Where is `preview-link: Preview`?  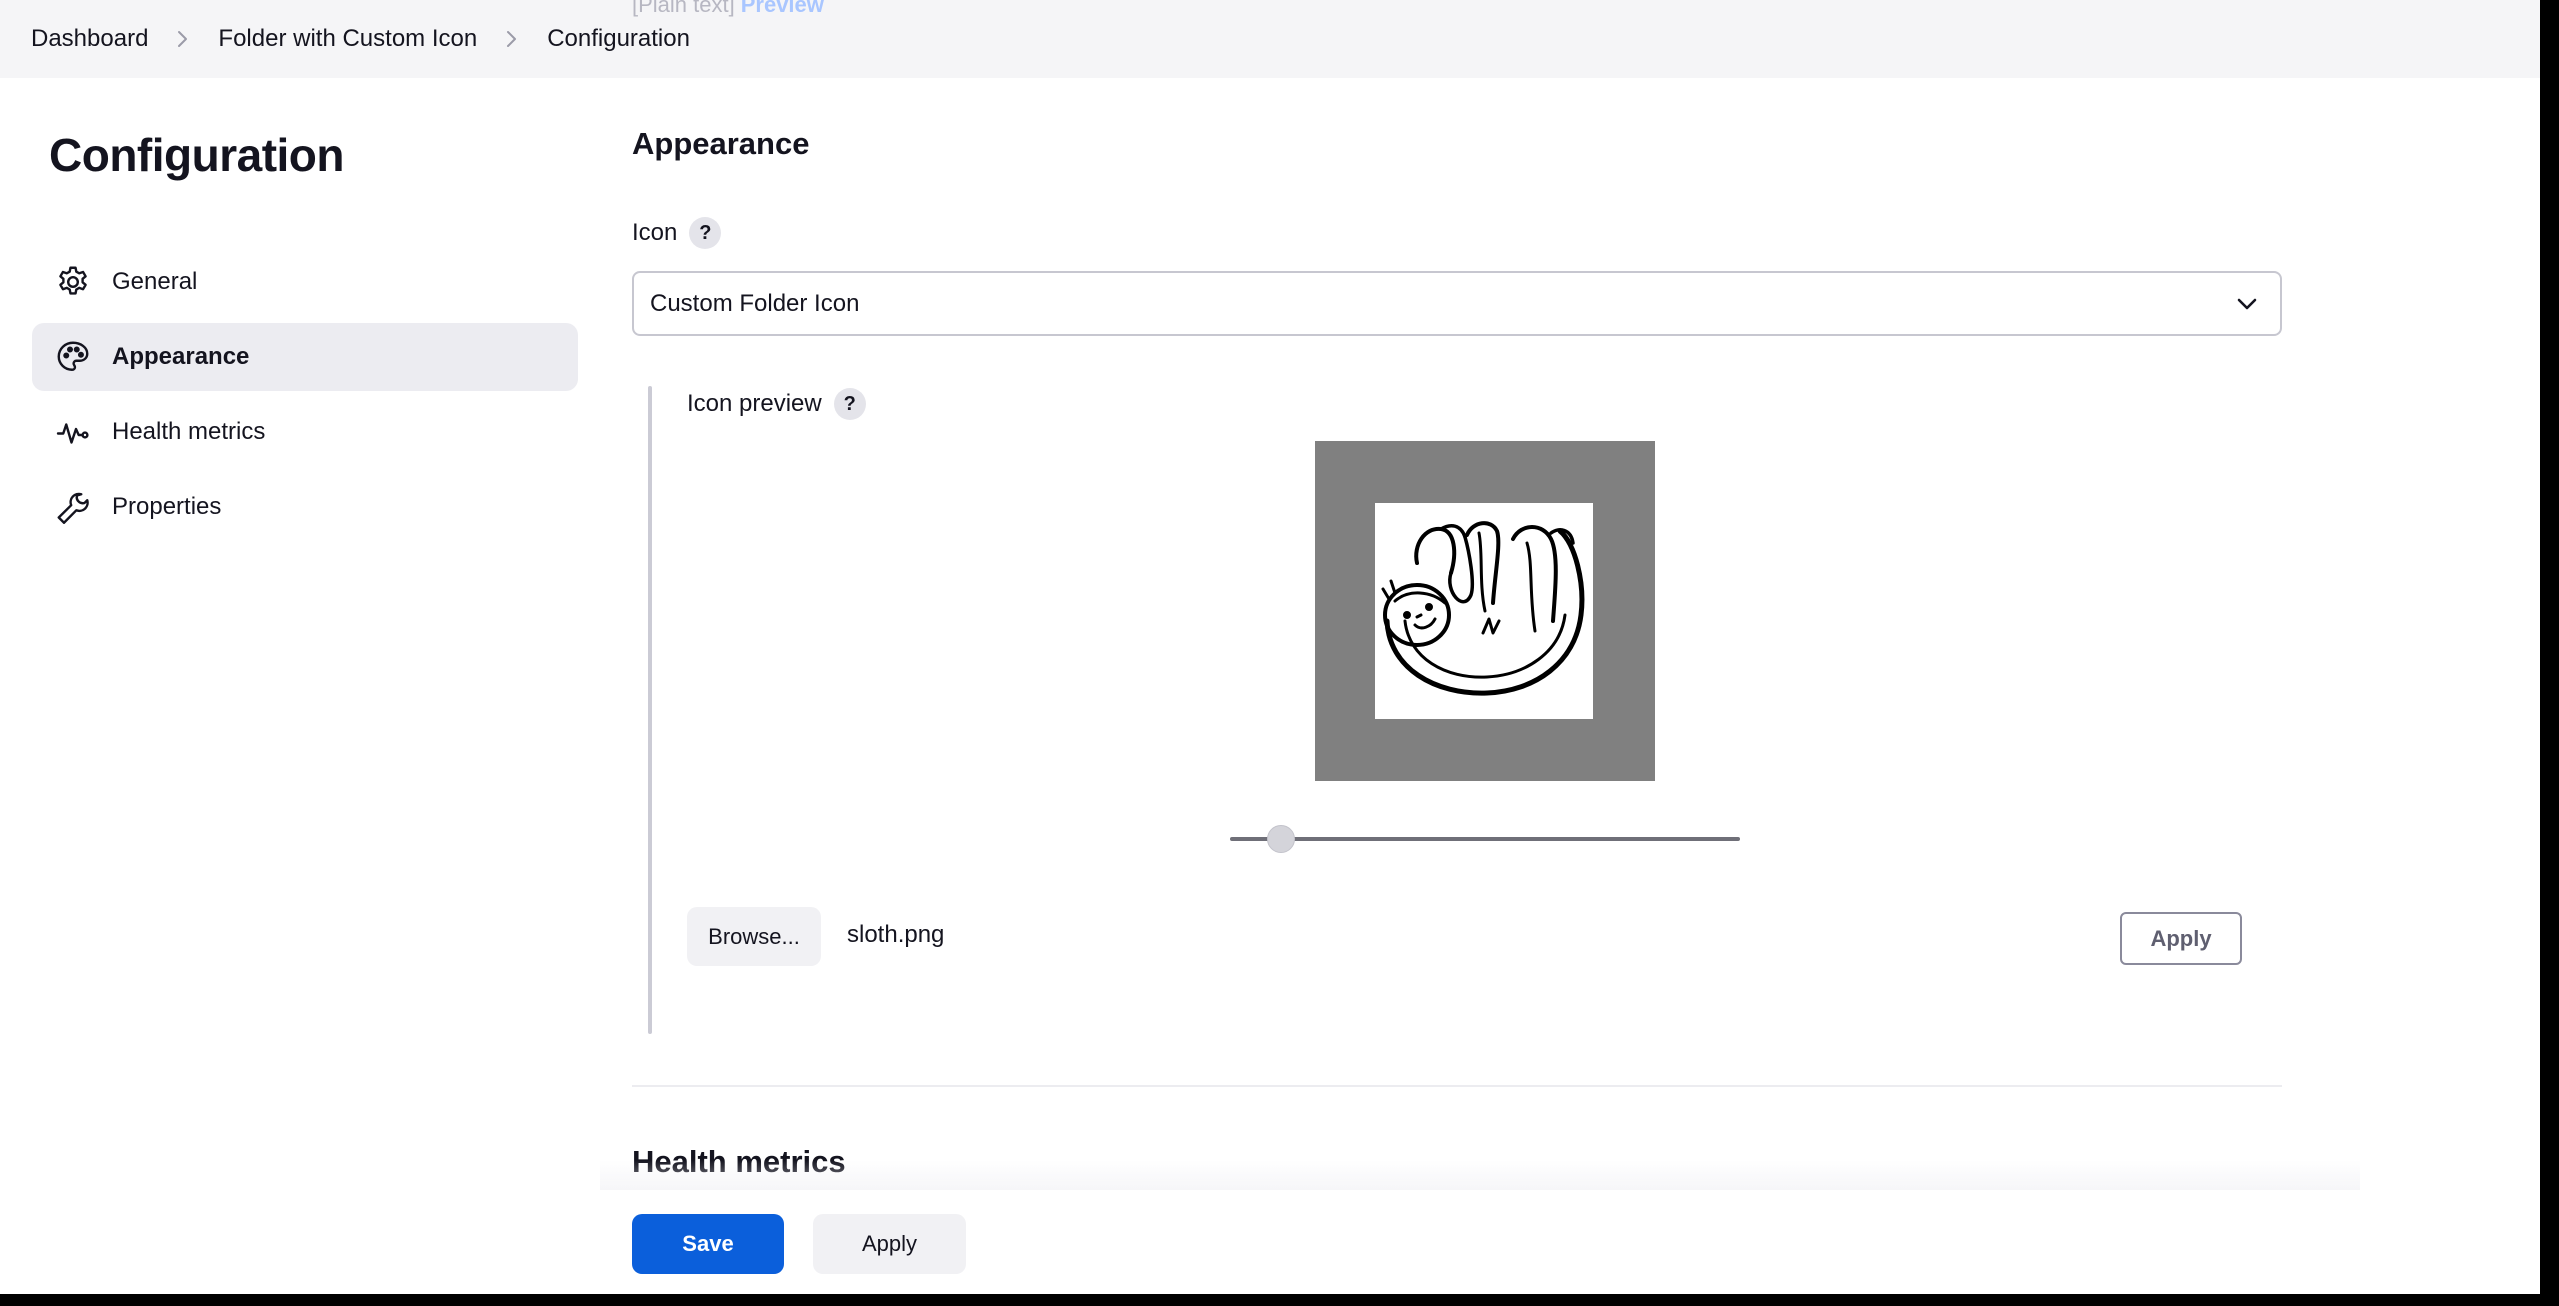 preview-link: Preview is located at coordinates (782, 8).